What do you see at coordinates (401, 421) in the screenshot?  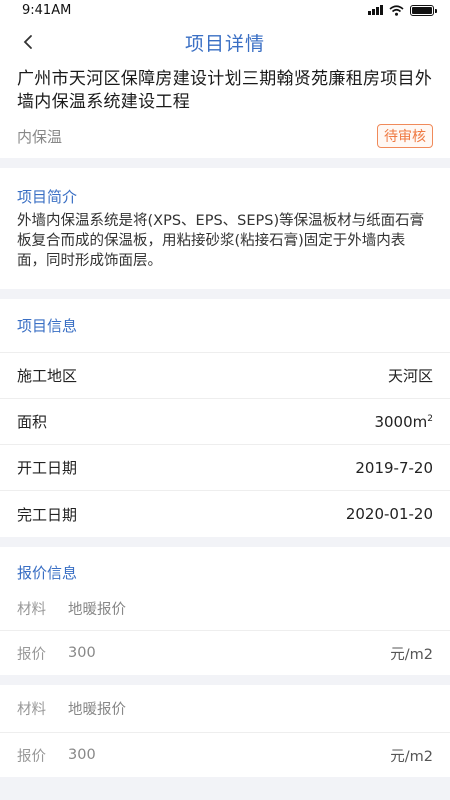 I see `info-value: 3000m` at bounding box center [401, 421].